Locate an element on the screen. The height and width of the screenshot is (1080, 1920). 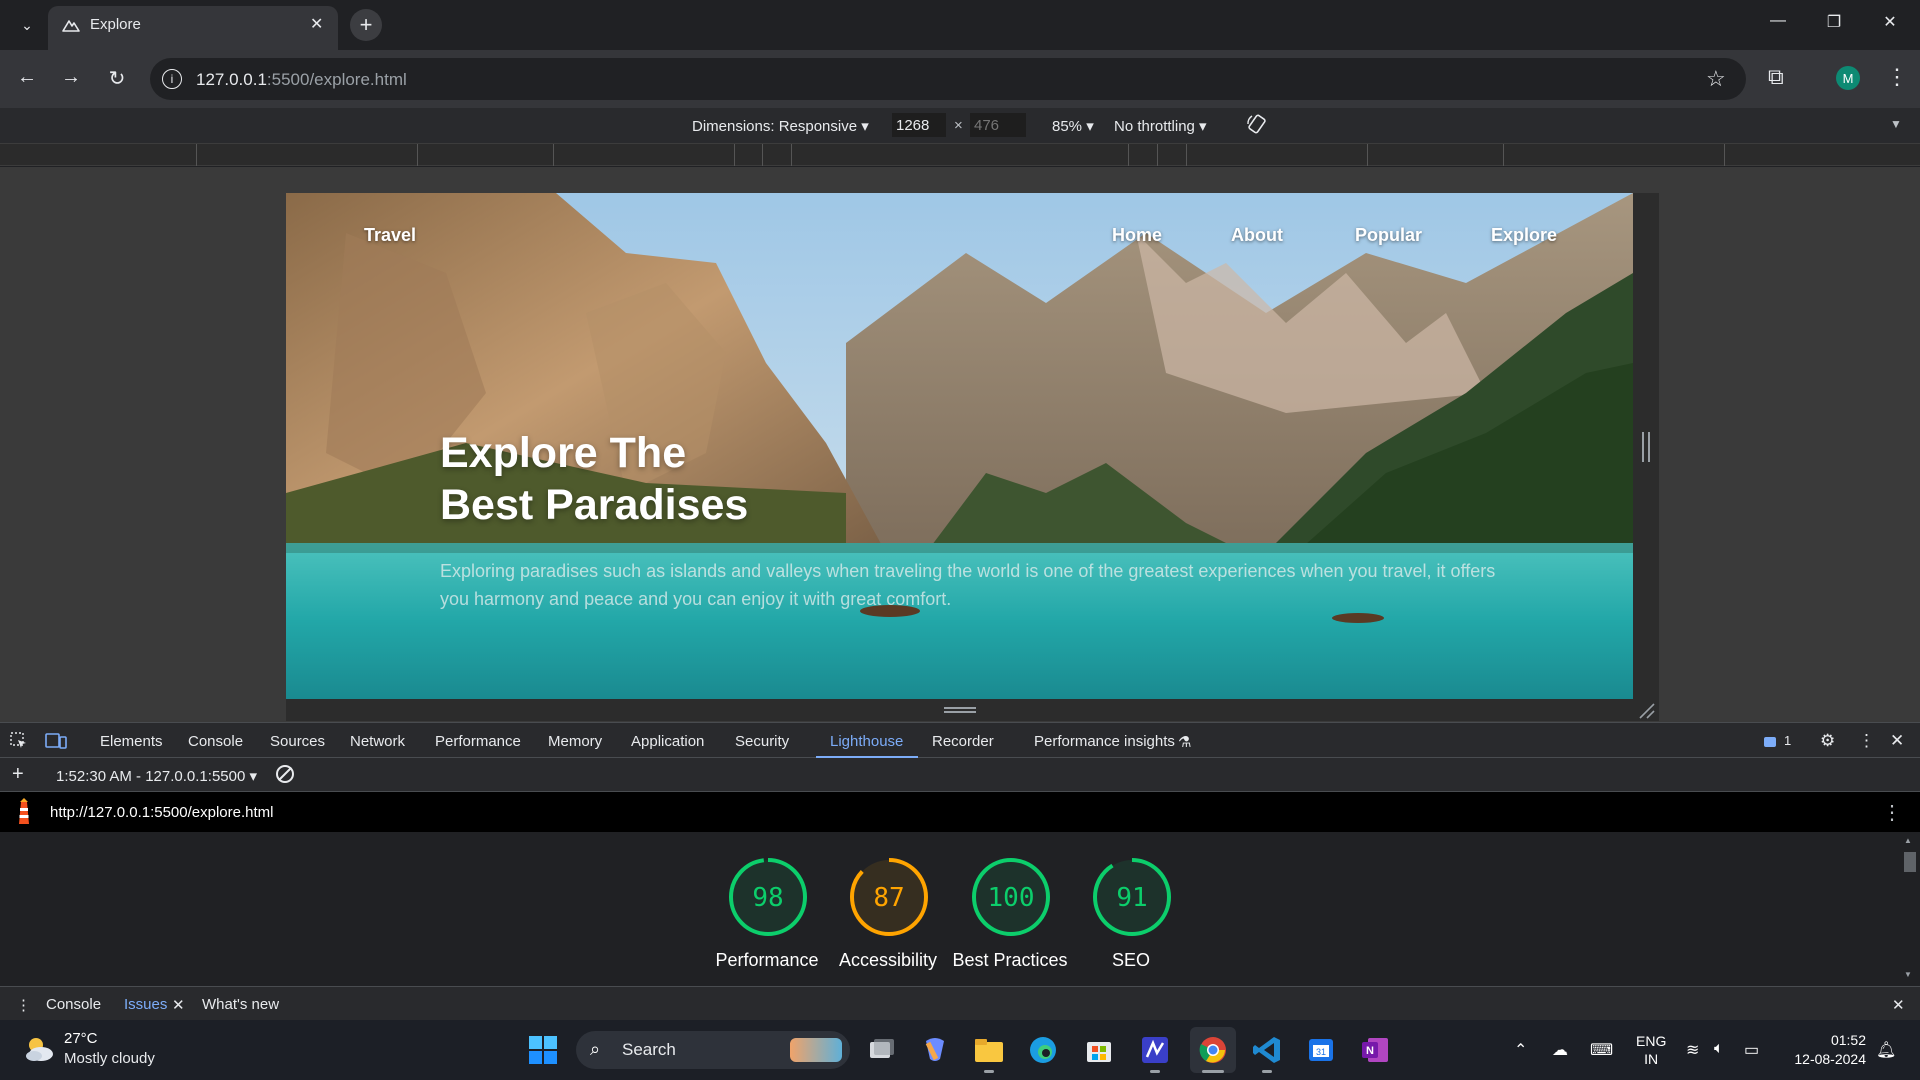
copilot-icon is located at coordinates (935, 1050).